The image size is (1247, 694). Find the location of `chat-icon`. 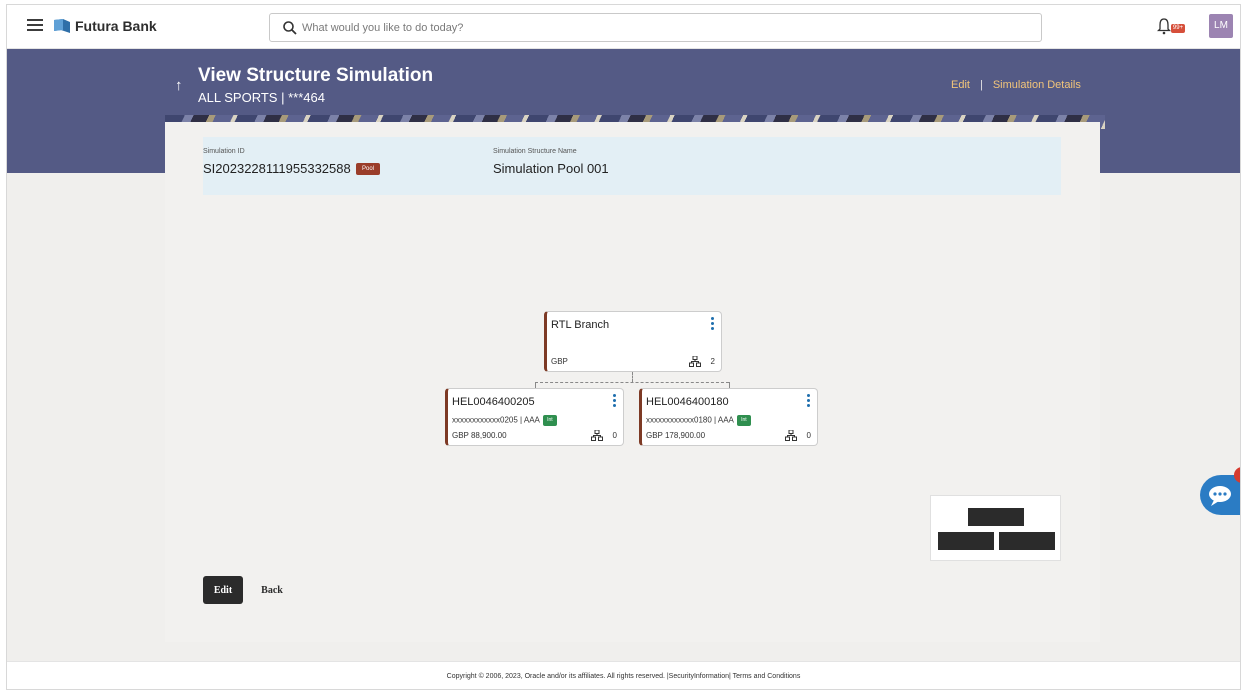

chat-icon is located at coordinates (1220, 496).